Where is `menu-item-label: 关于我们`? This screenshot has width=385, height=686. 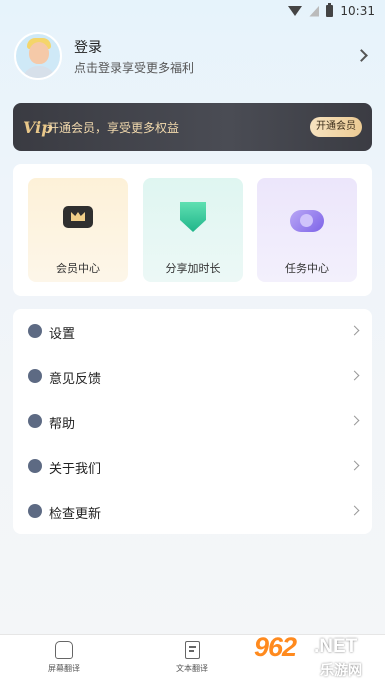 menu-item-label: 关于我们 is located at coordinates (75, 469).